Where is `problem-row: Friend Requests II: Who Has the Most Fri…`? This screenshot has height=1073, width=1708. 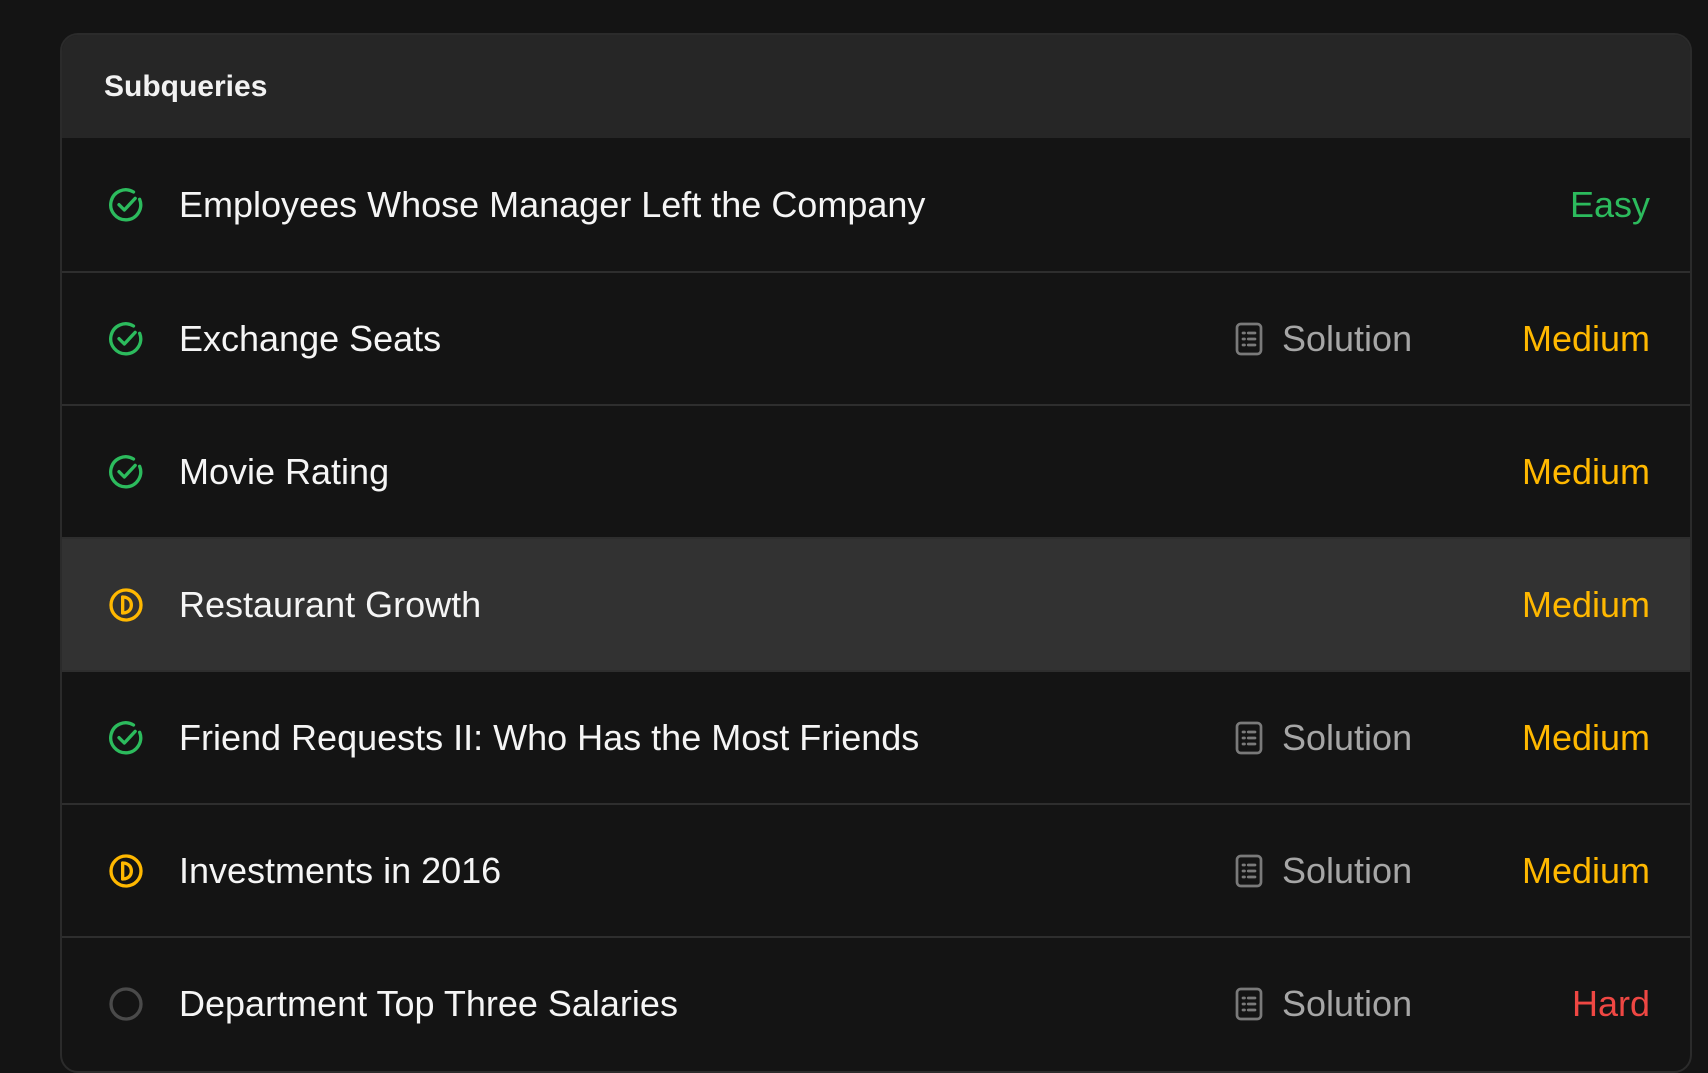
problem-row: Friend Requests II: Who Has the Most Fri… is located at coordinates (876, 736).